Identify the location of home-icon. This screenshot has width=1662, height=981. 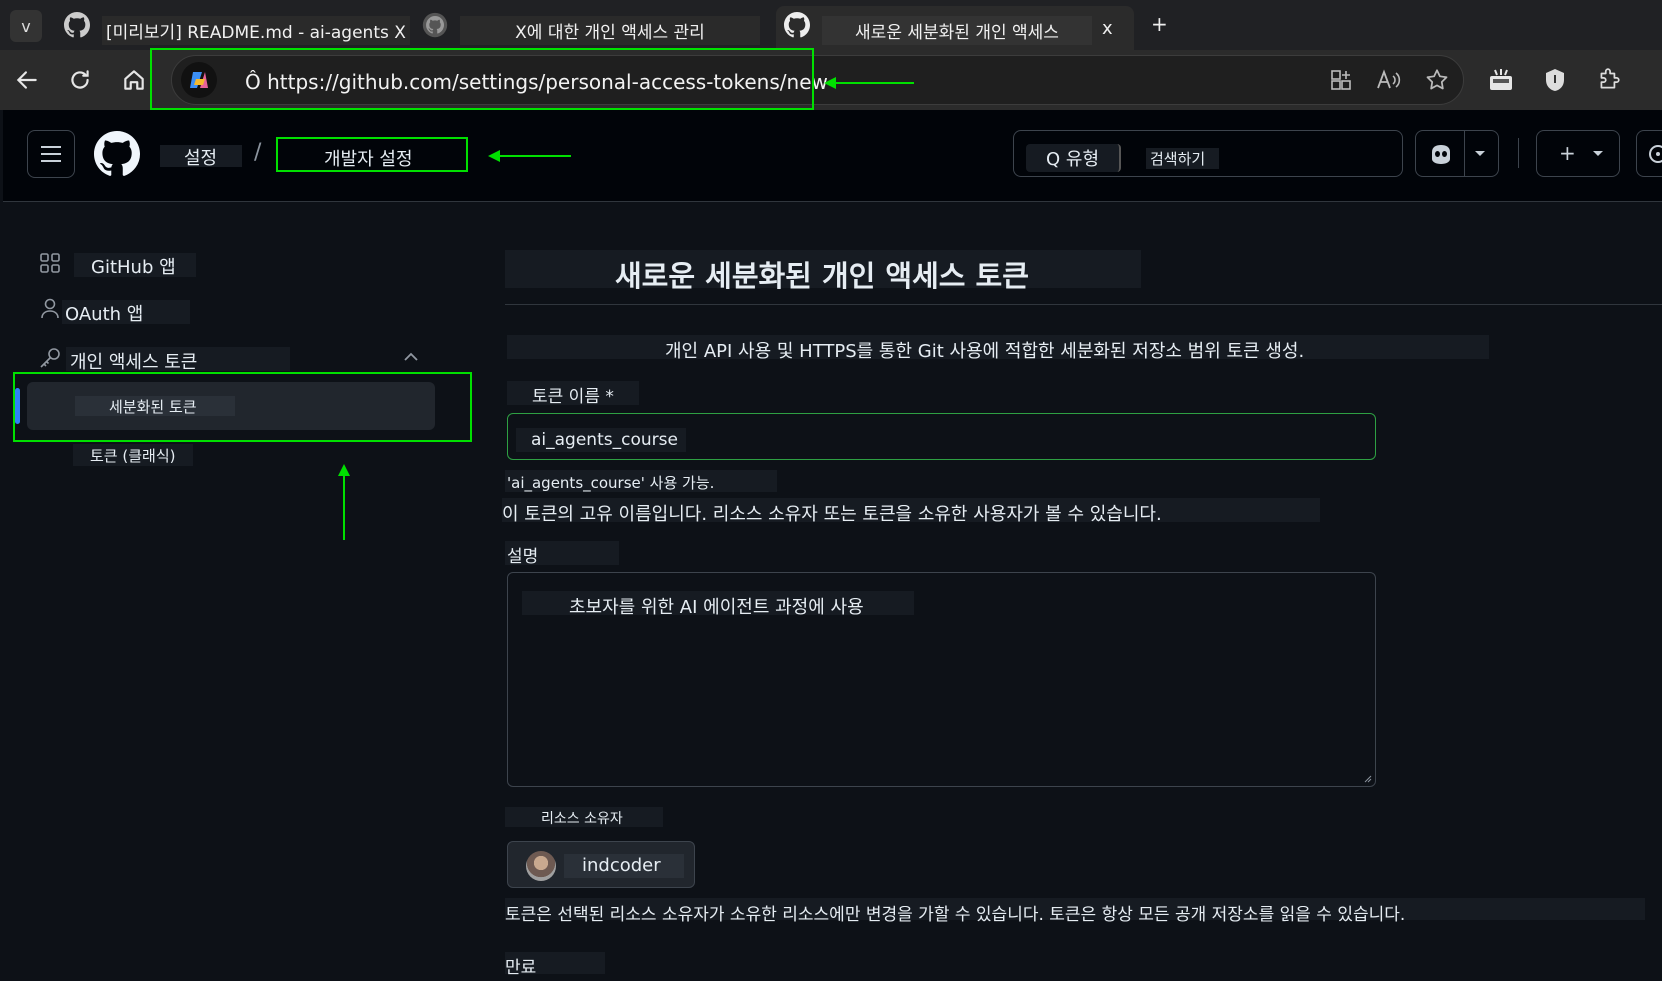
(134, 80).